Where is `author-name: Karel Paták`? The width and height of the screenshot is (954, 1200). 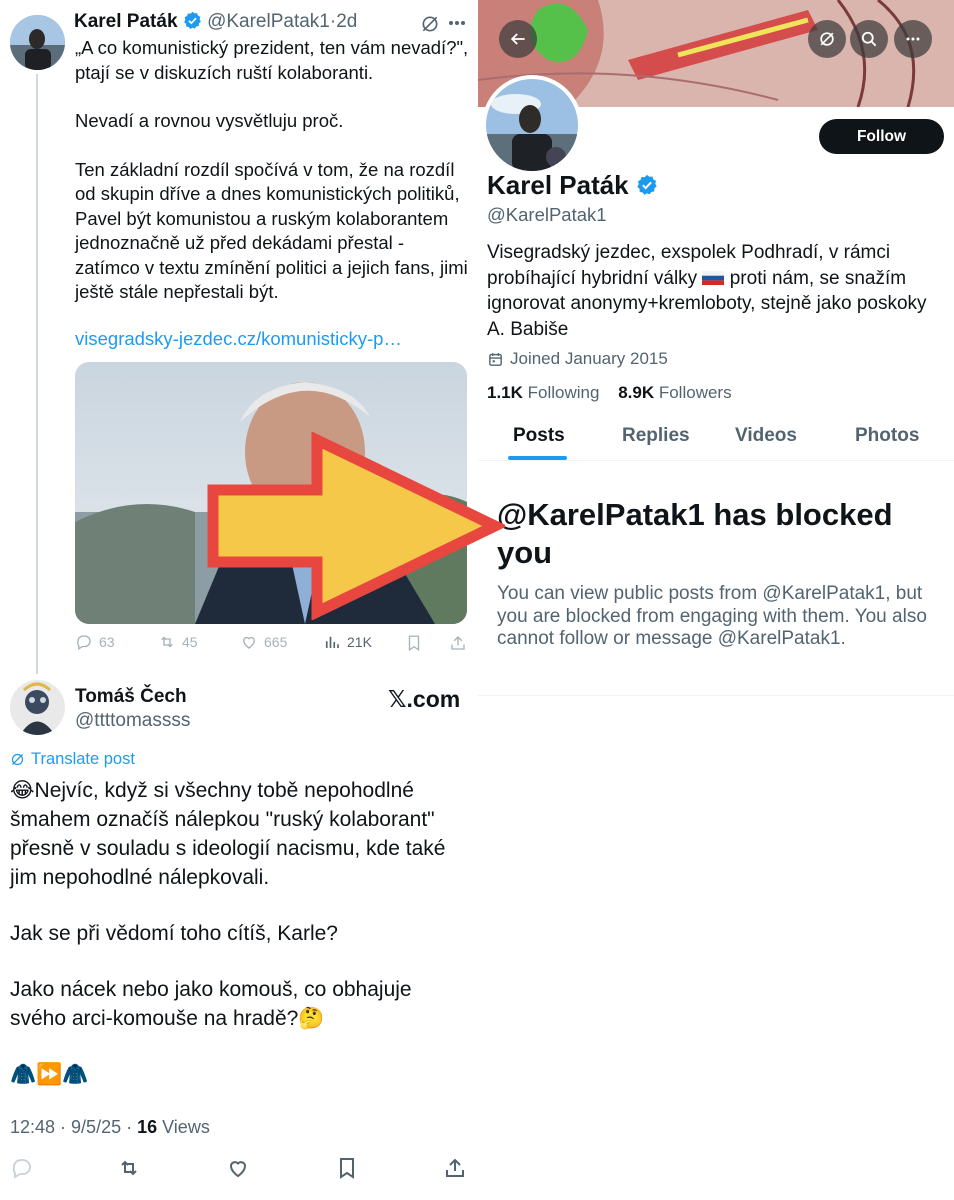
author-name: Karel Paták is located at coordinates (126, 21).